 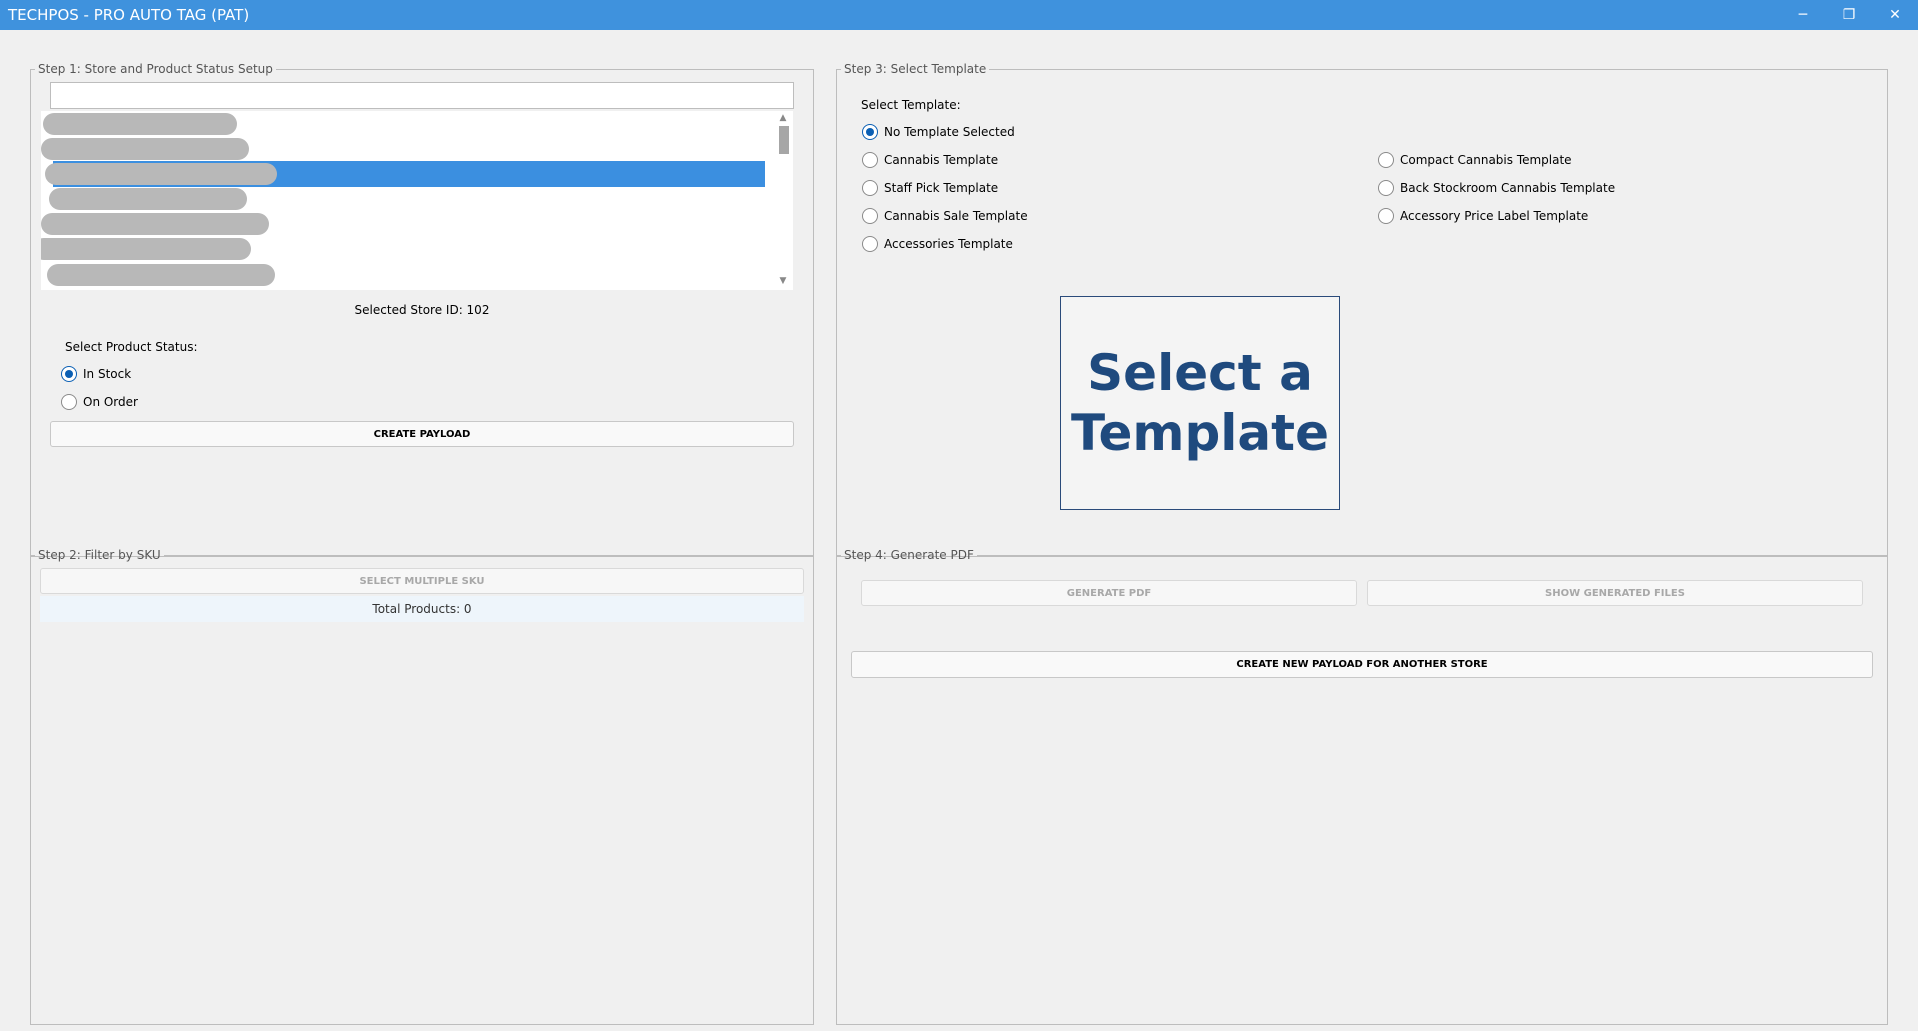 What do you see at coordinates (1200, 403) in the screenshot?
I see `template-preview: Select a Template` at bounding box center [1200, 403].